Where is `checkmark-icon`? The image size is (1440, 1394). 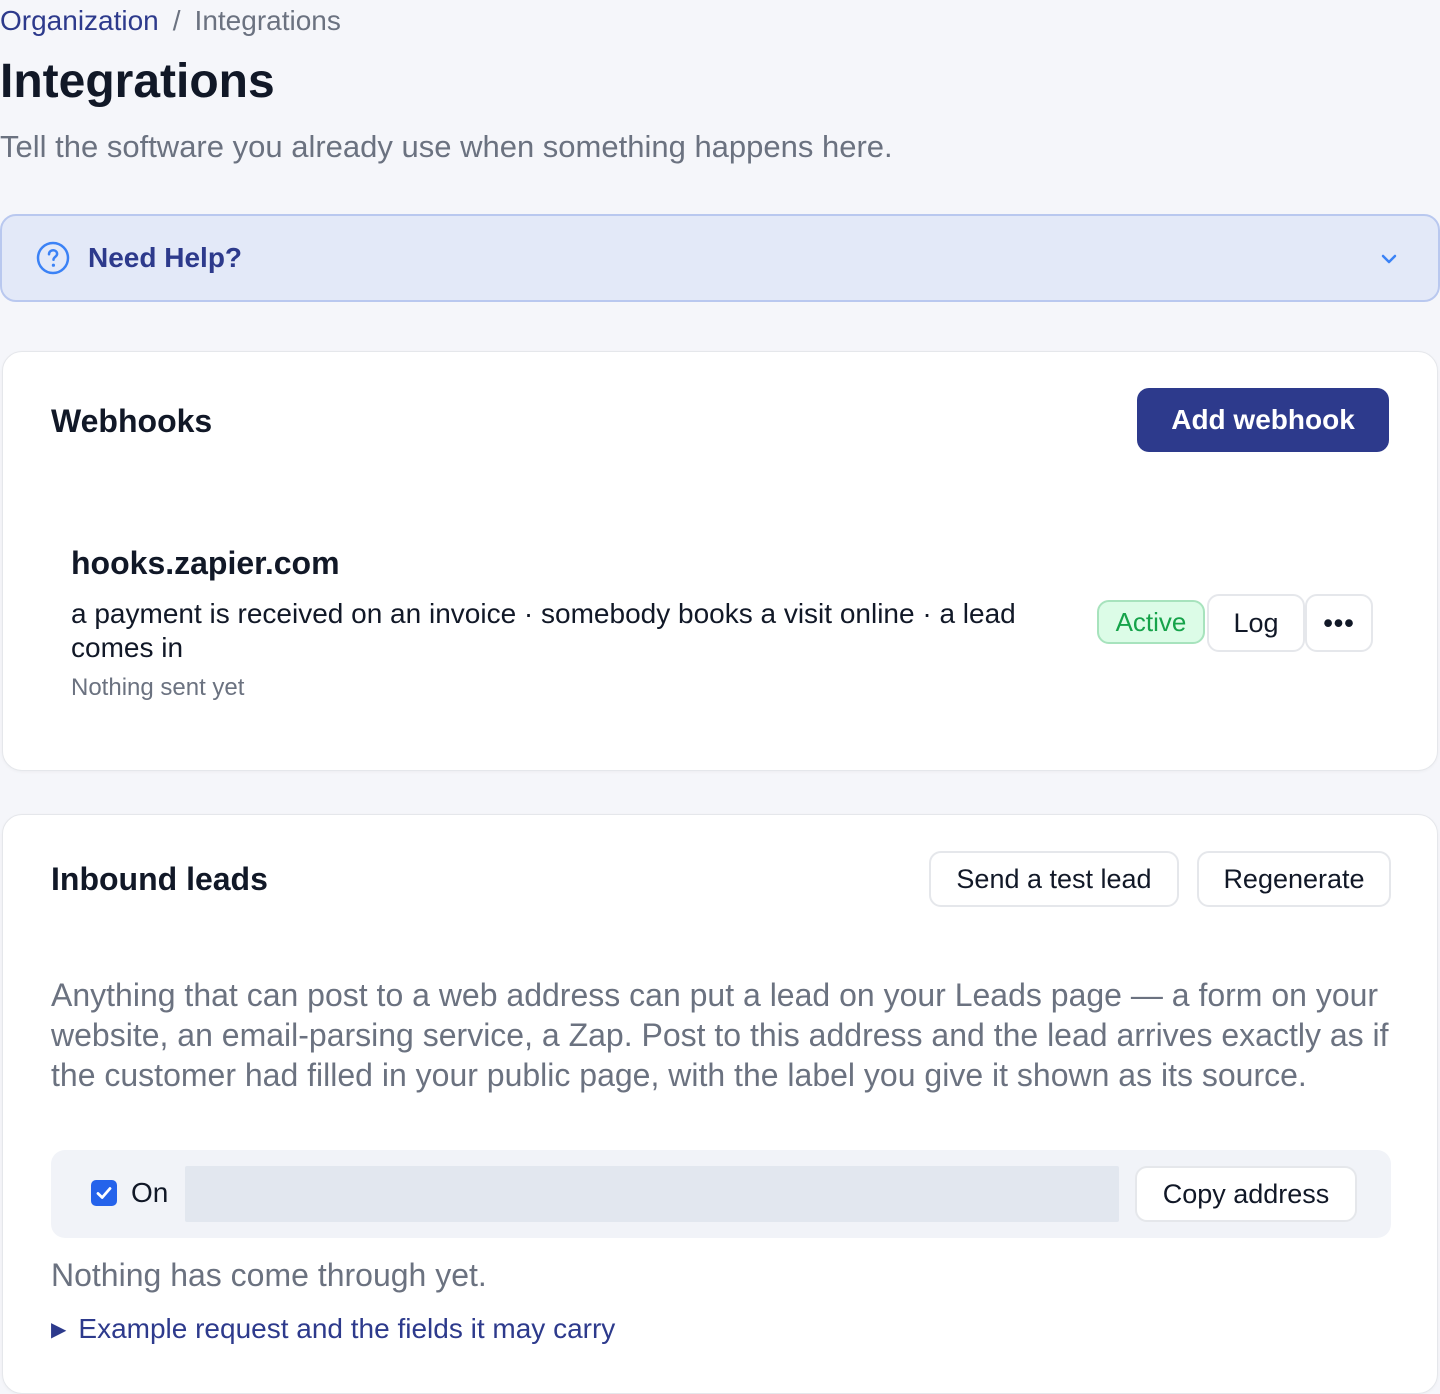
checkmark-icon is located at coordinates (104, 1193).